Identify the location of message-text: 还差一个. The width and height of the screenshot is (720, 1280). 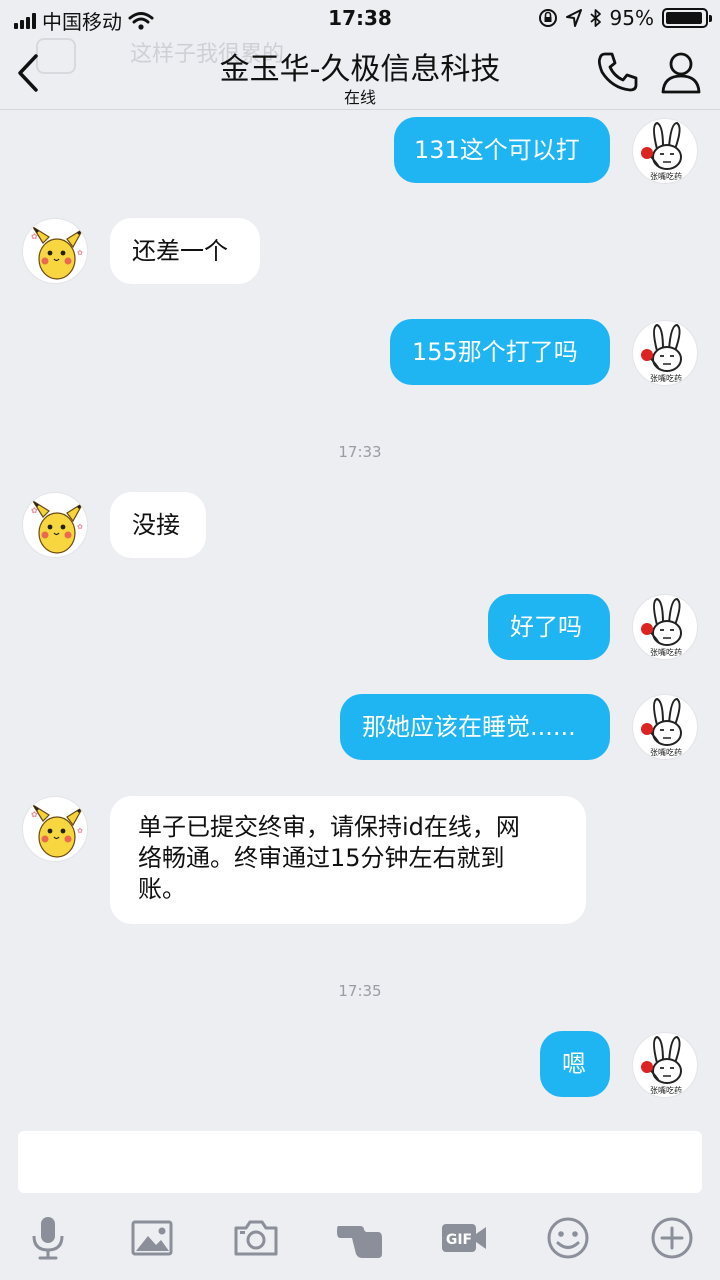
(180, 251).